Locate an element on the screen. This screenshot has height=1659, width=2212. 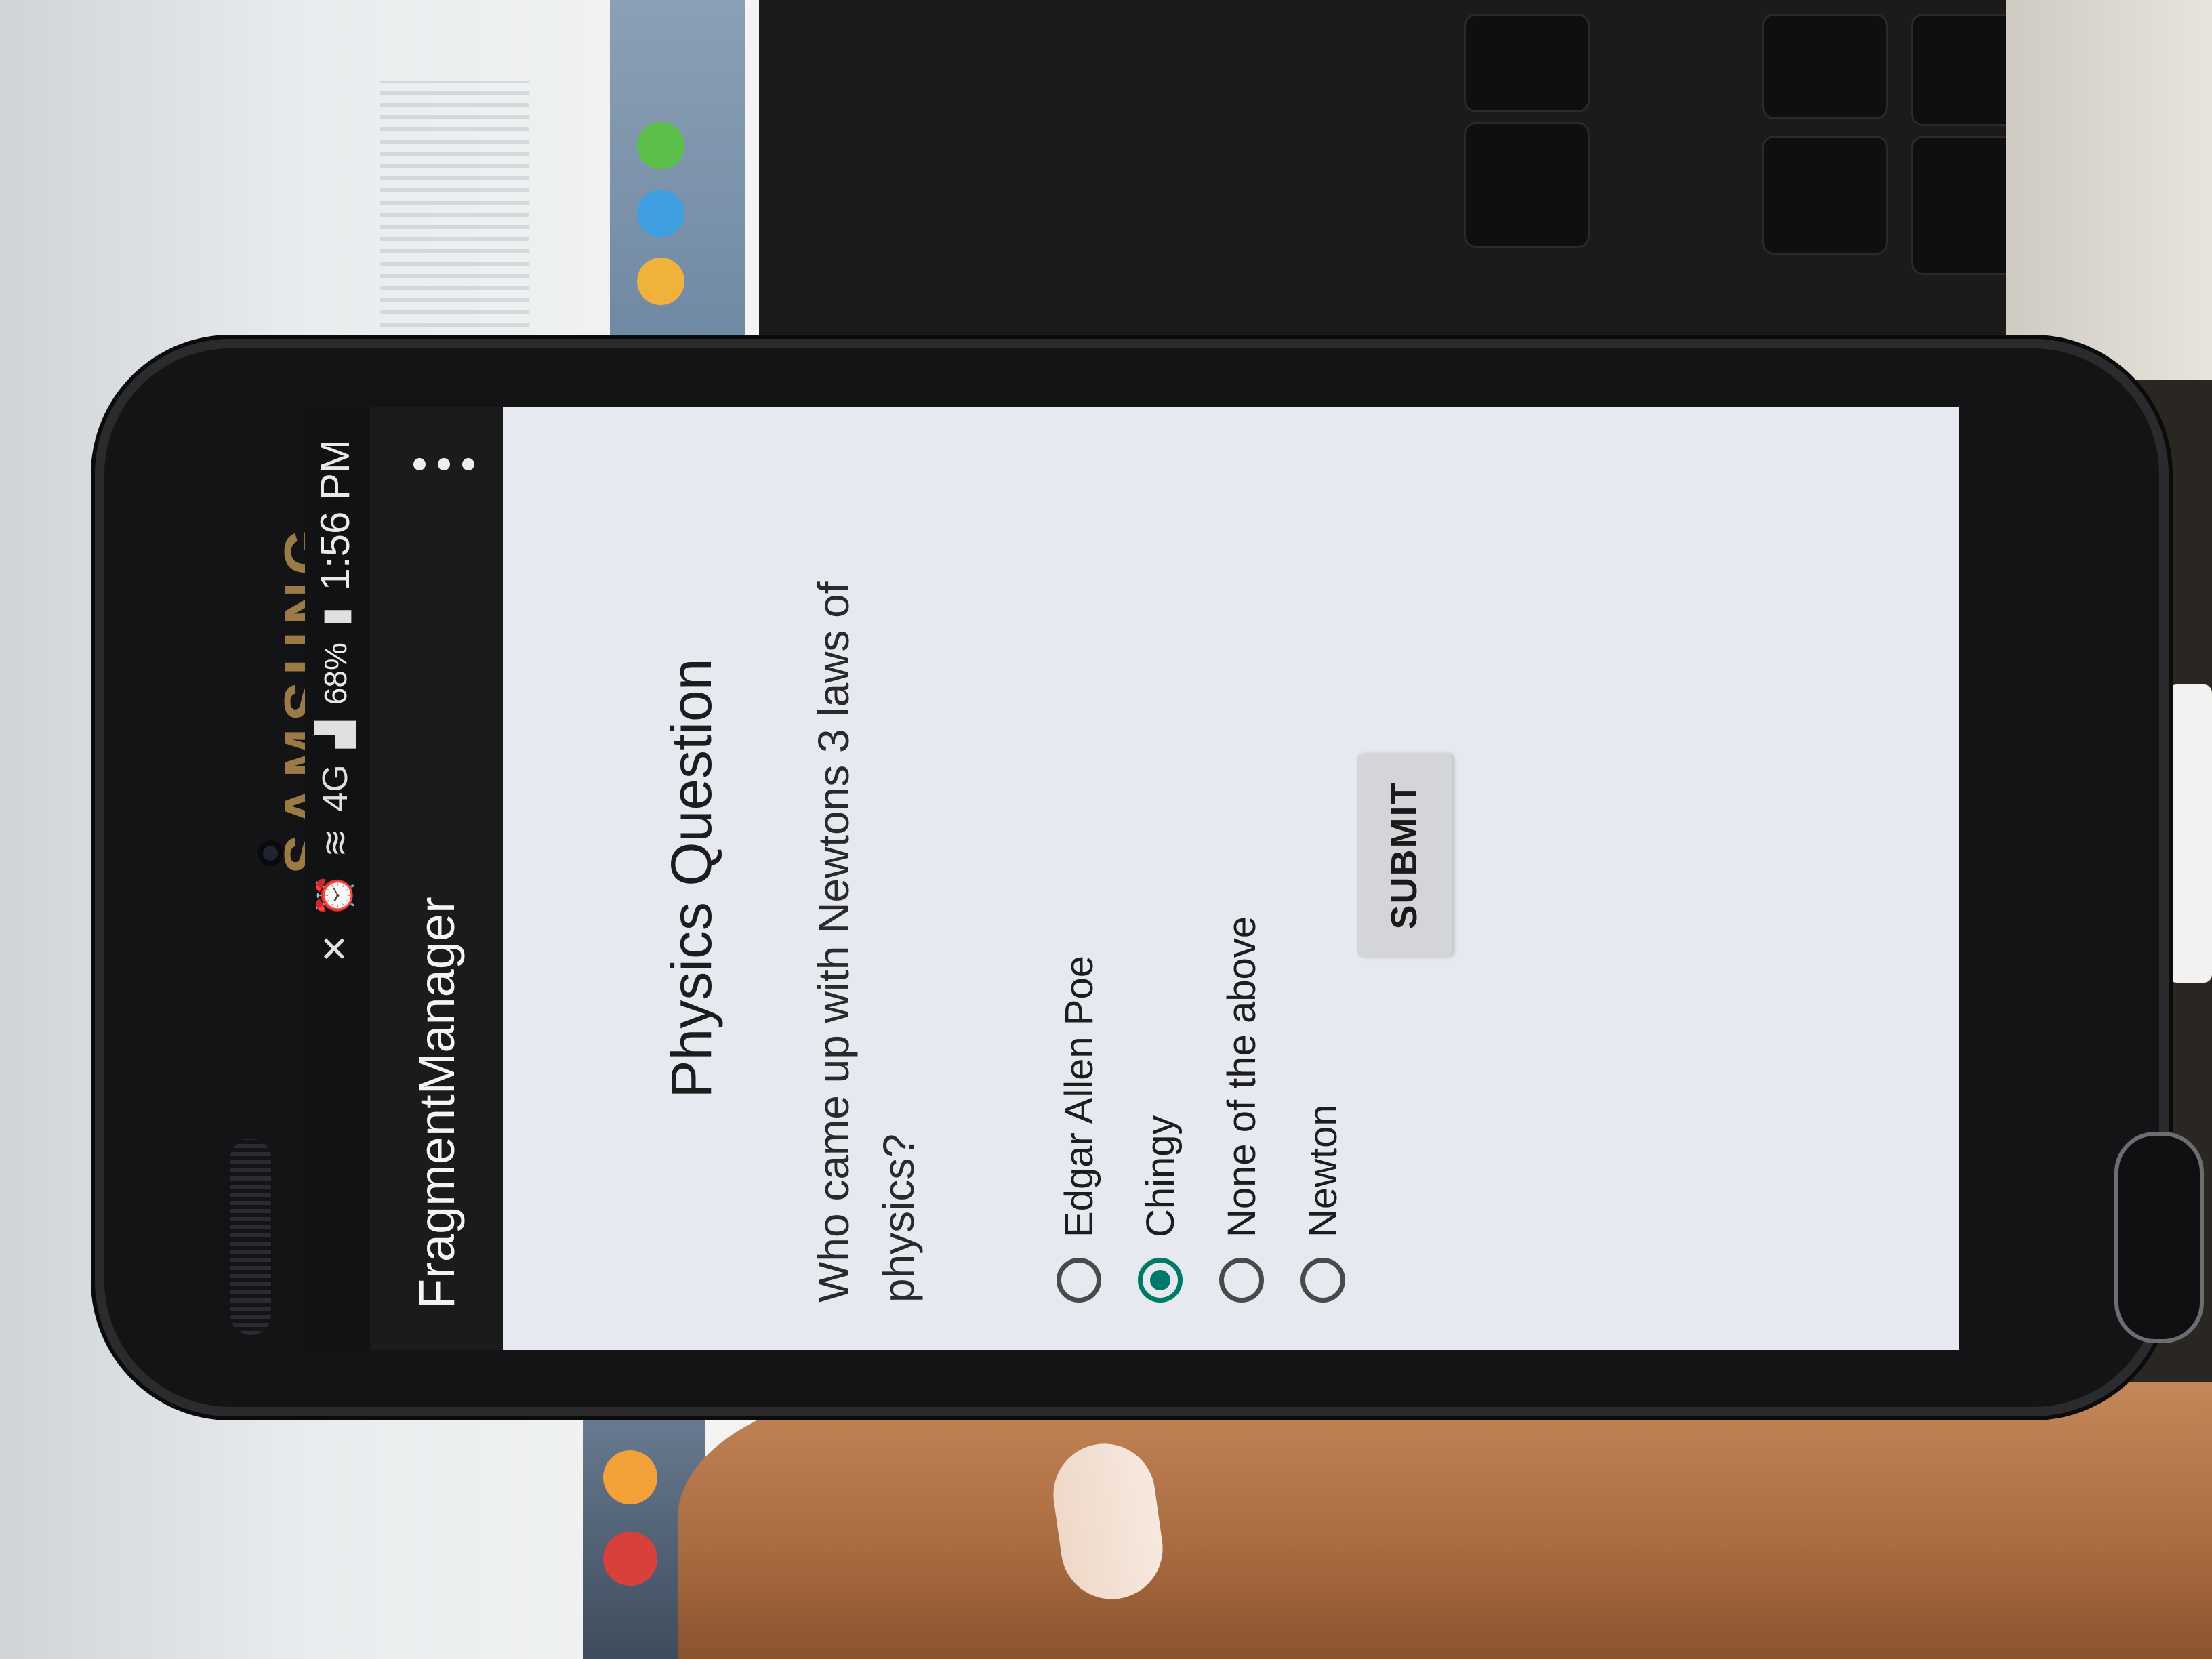
option-label: Newton is located at coordinates (1322, 1170).